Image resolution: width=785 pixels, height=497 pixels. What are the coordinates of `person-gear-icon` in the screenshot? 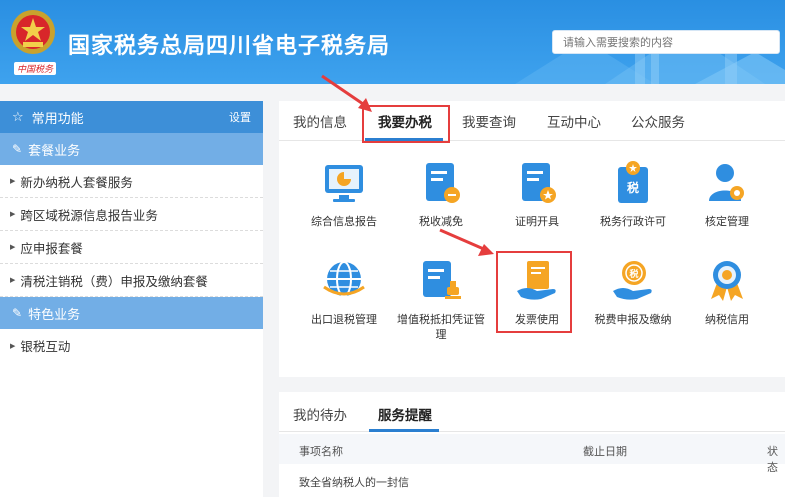 It's located at (726, 182).